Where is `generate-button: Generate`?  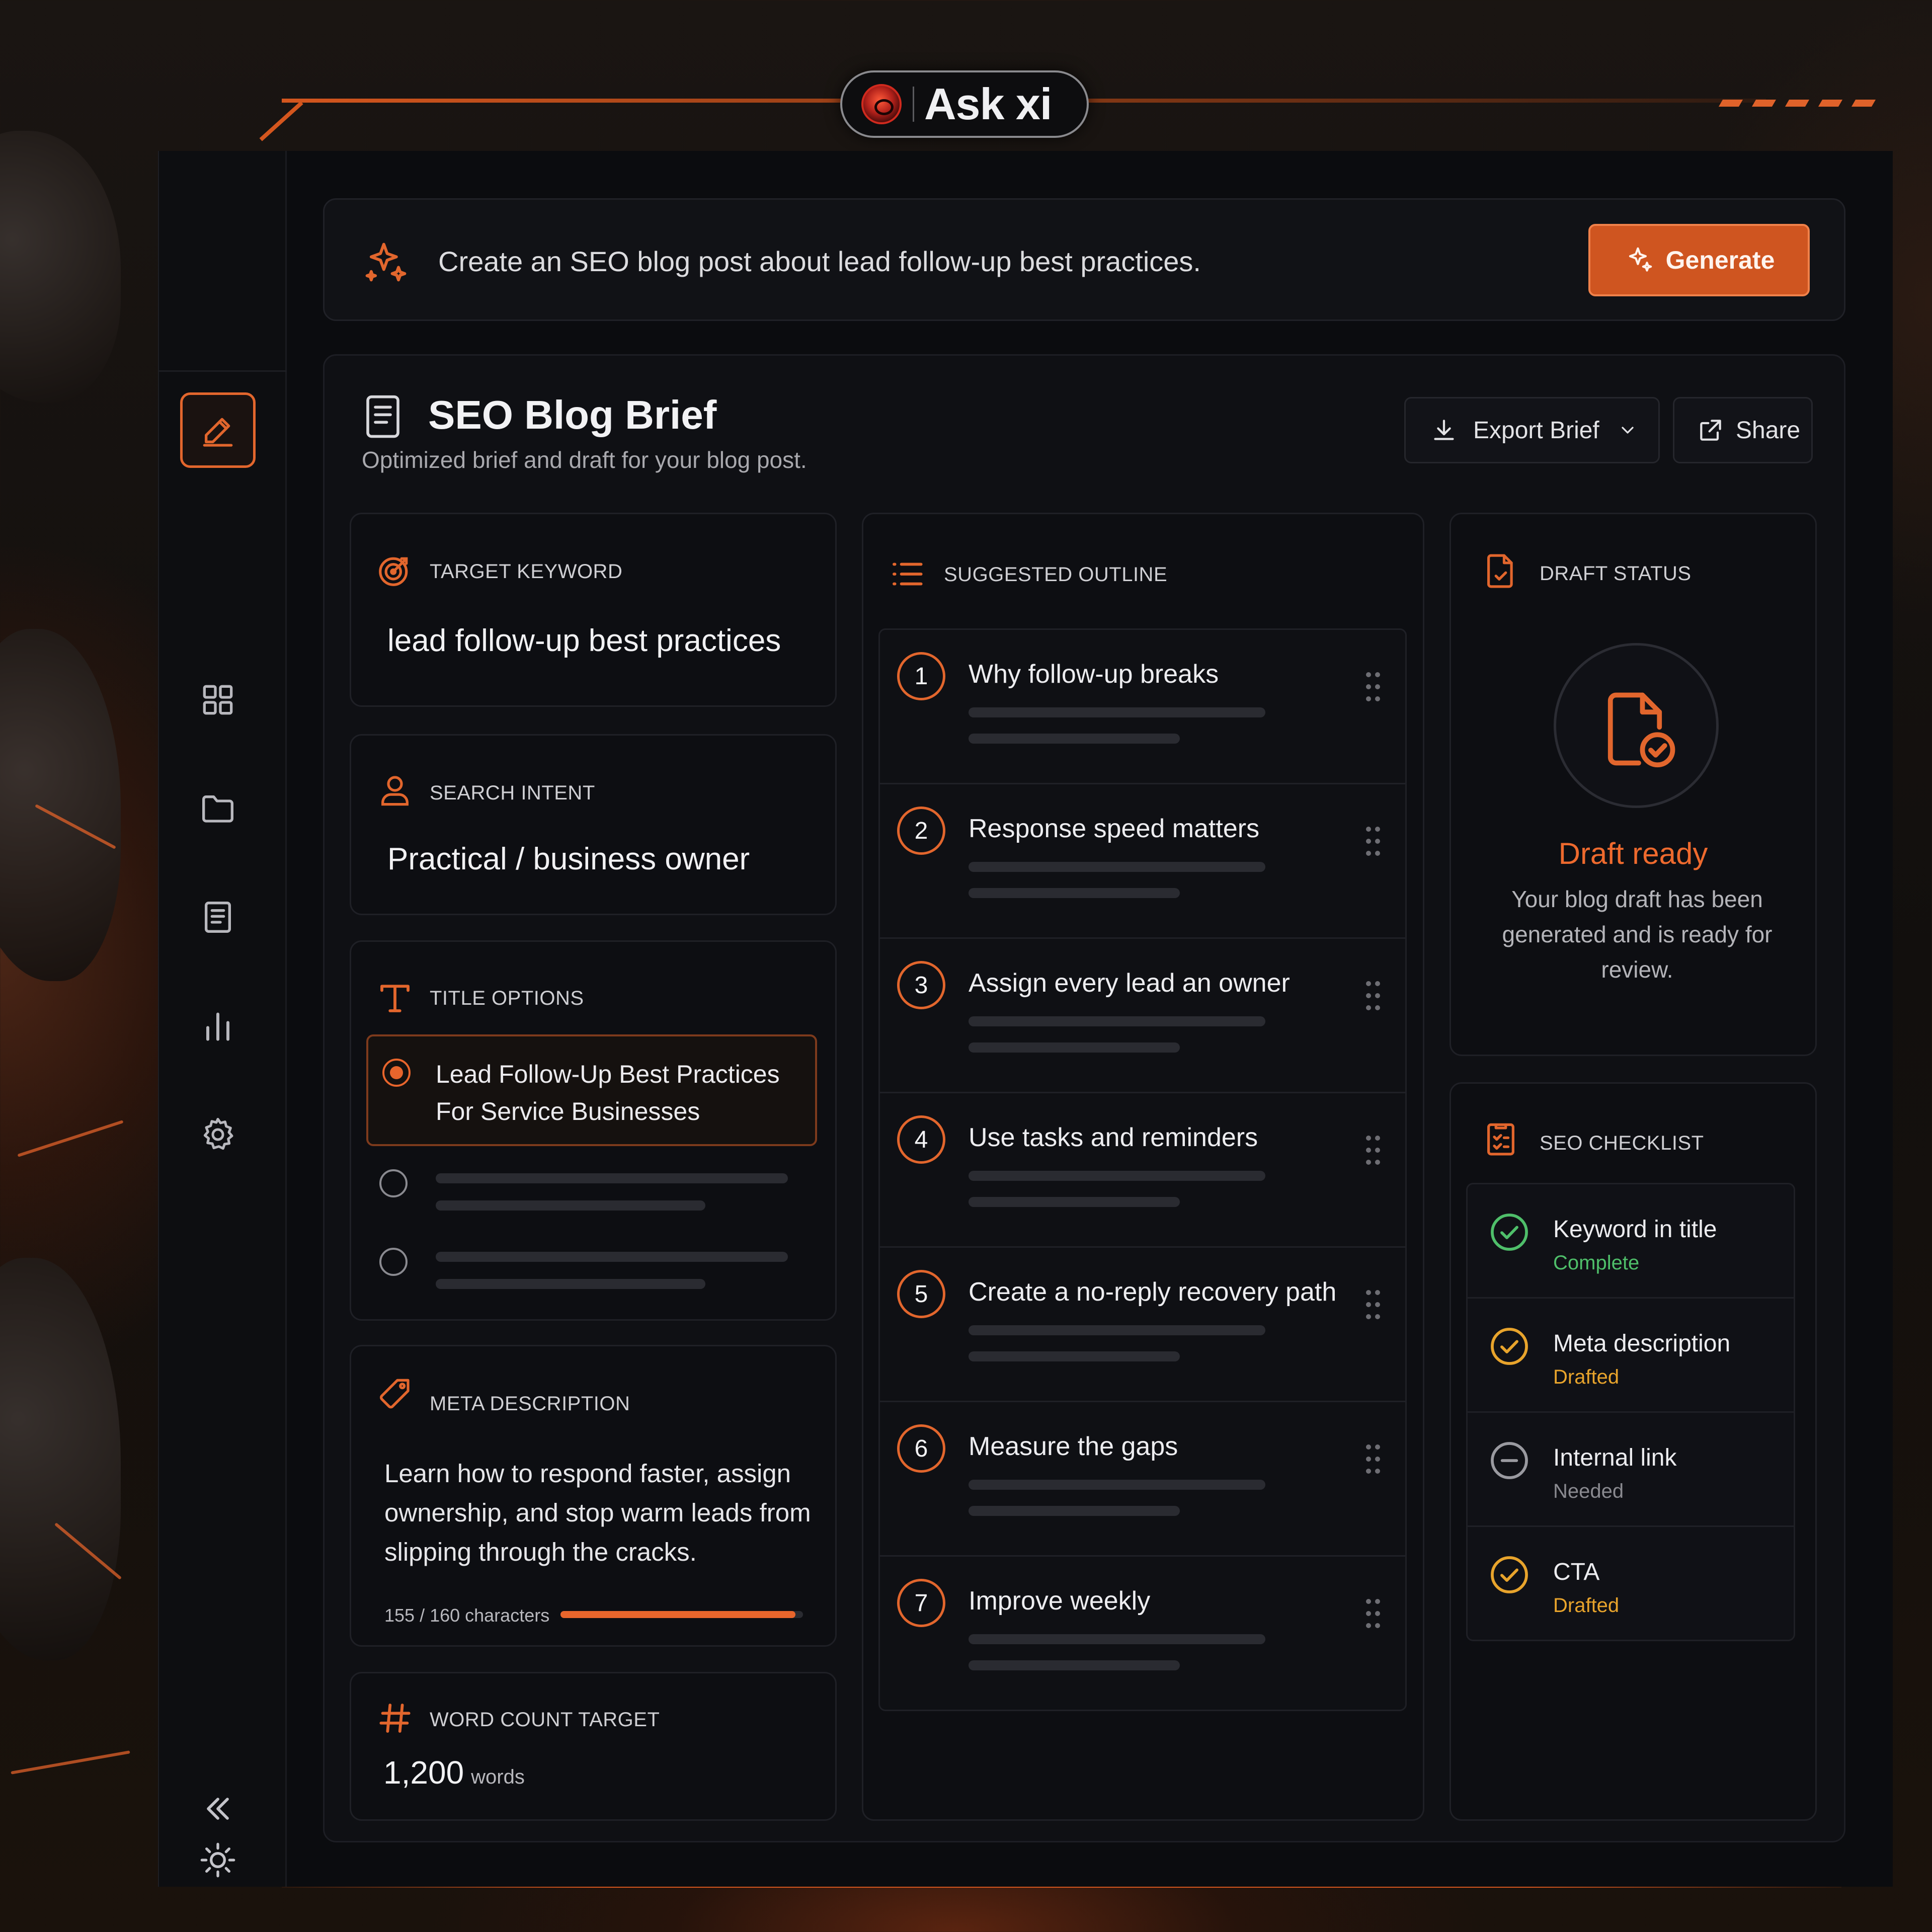 generate-button: Generate is located at coordinates (1699, 260).